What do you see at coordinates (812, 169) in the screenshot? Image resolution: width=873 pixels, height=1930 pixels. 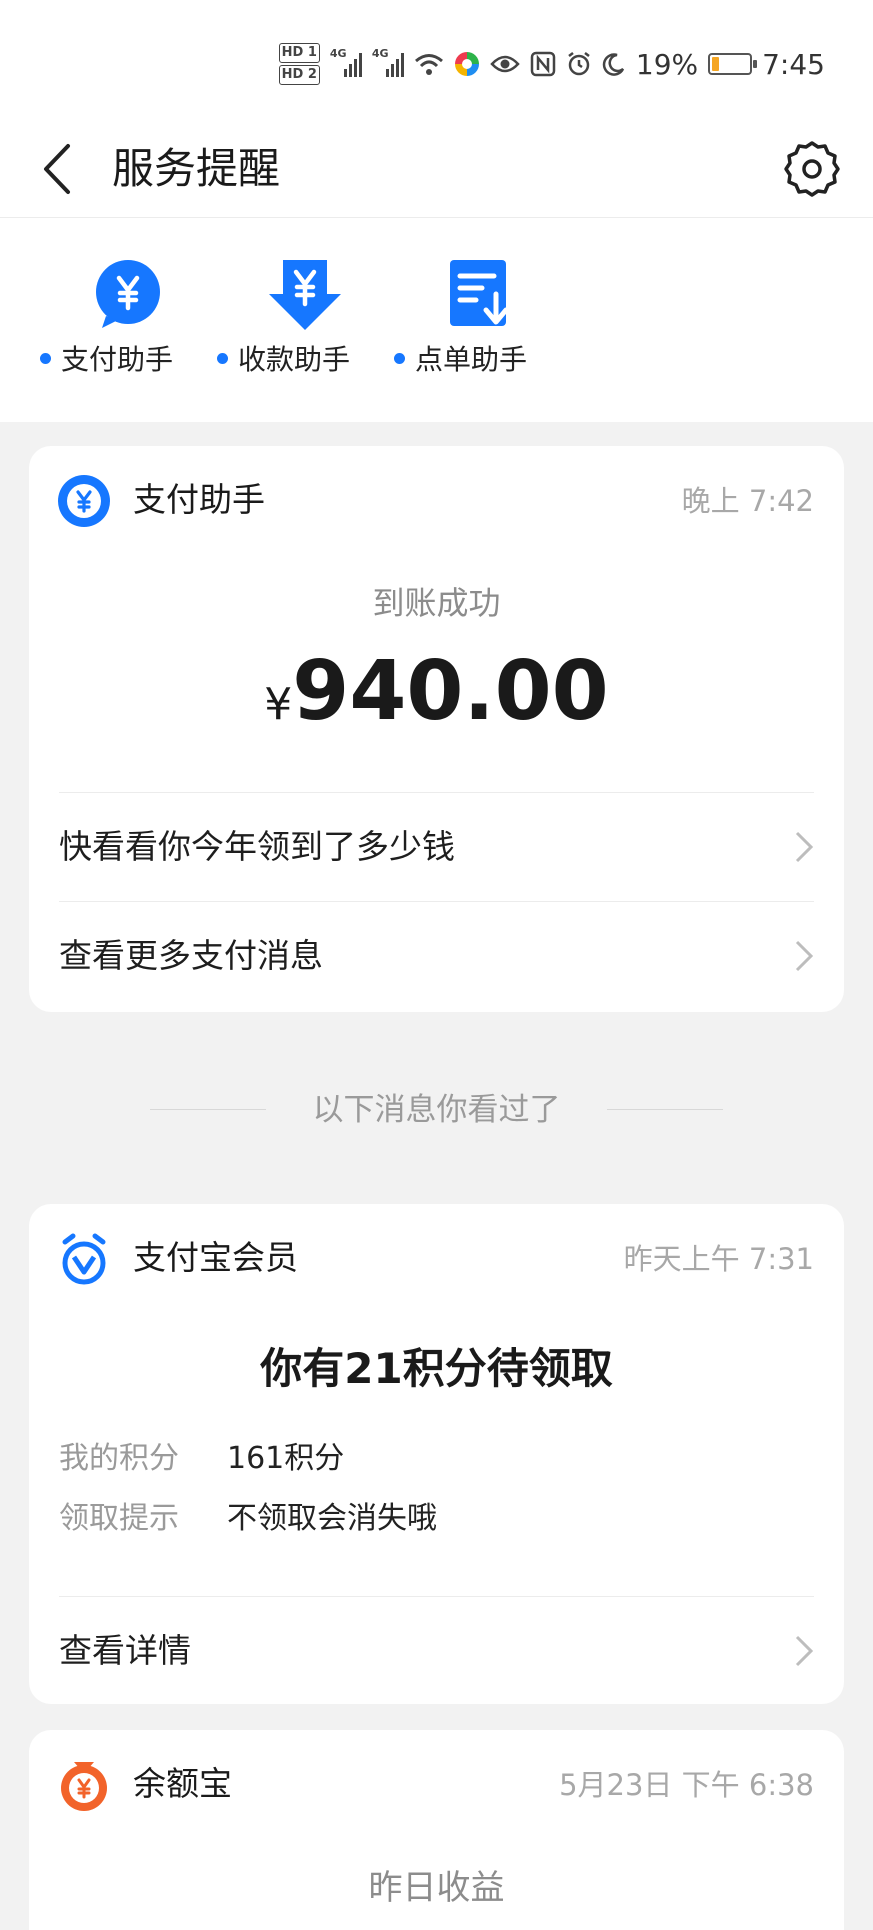 I see `gear-icon` at bounding box center [812, 169].